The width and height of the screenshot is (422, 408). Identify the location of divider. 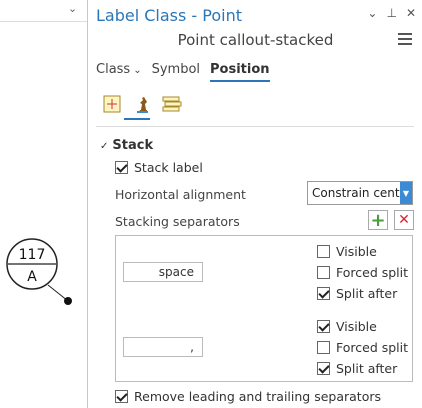
(255, 126).